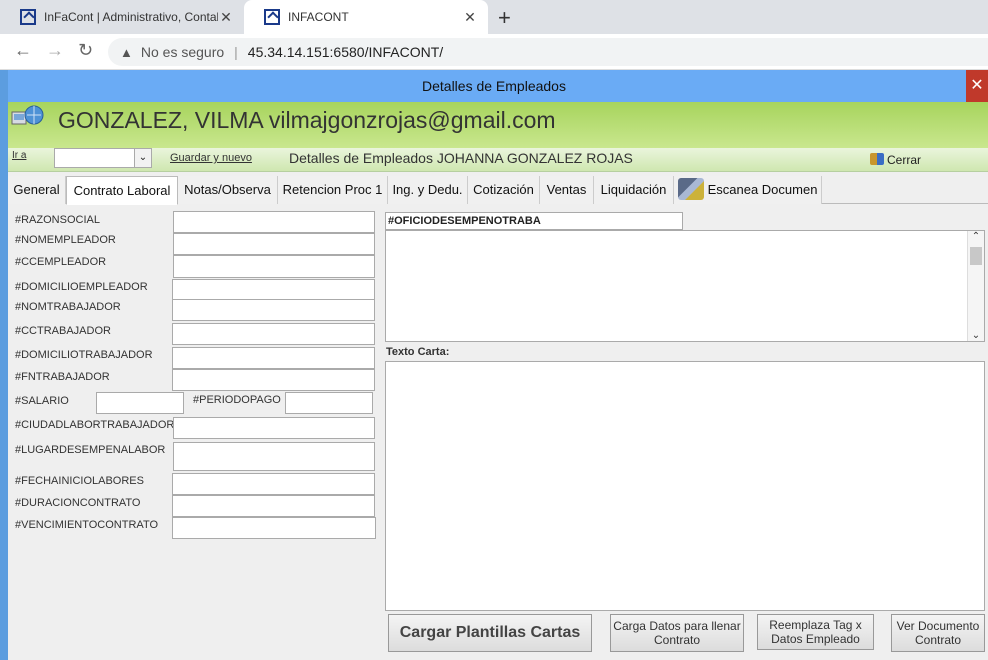  What do you see at coordinates (37, 190) in the screenshot?
I see `tab-general: General` at bounding box center [37, 190].